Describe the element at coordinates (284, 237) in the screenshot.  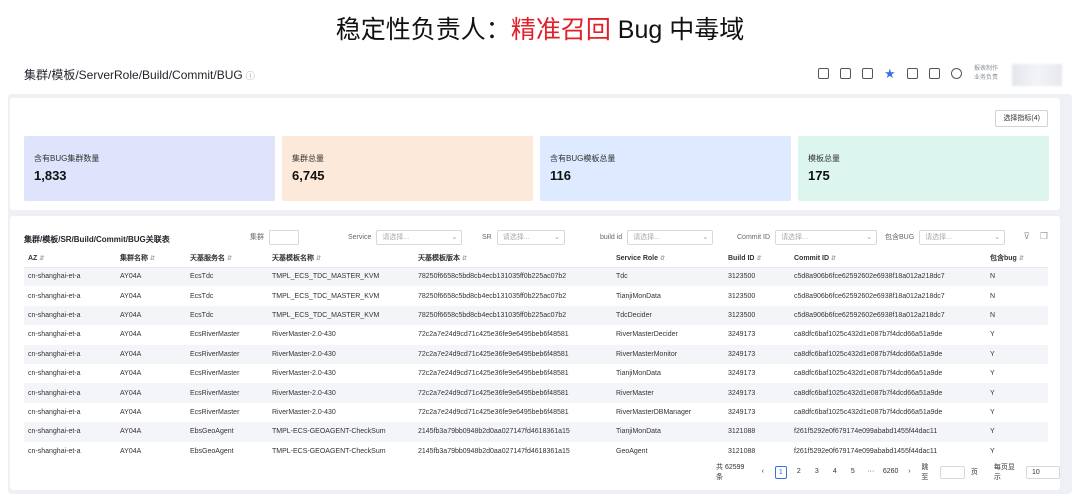
I see `filter-select` at that location.